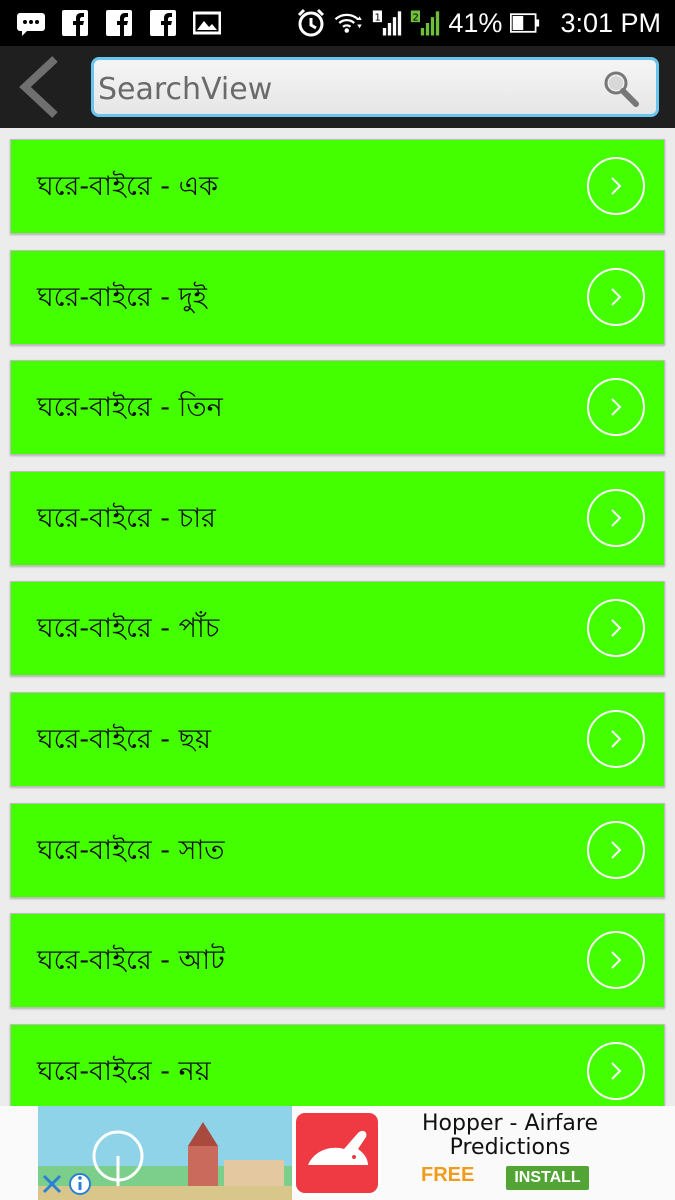  Describe the element at coordinates (337, 739) in the screenshot. I see `list-item: ঘরে-বাইরে - ছয়` at that location.